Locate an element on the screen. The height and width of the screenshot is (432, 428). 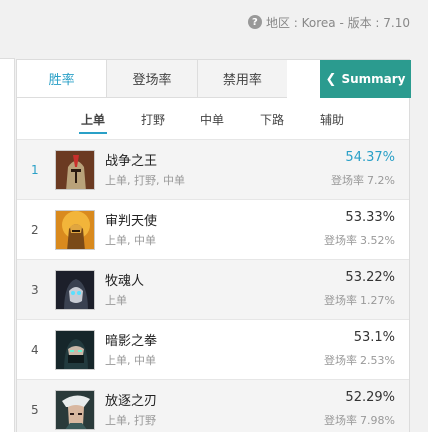
champion-roles: 上单 is located at coordinates (116, 300).